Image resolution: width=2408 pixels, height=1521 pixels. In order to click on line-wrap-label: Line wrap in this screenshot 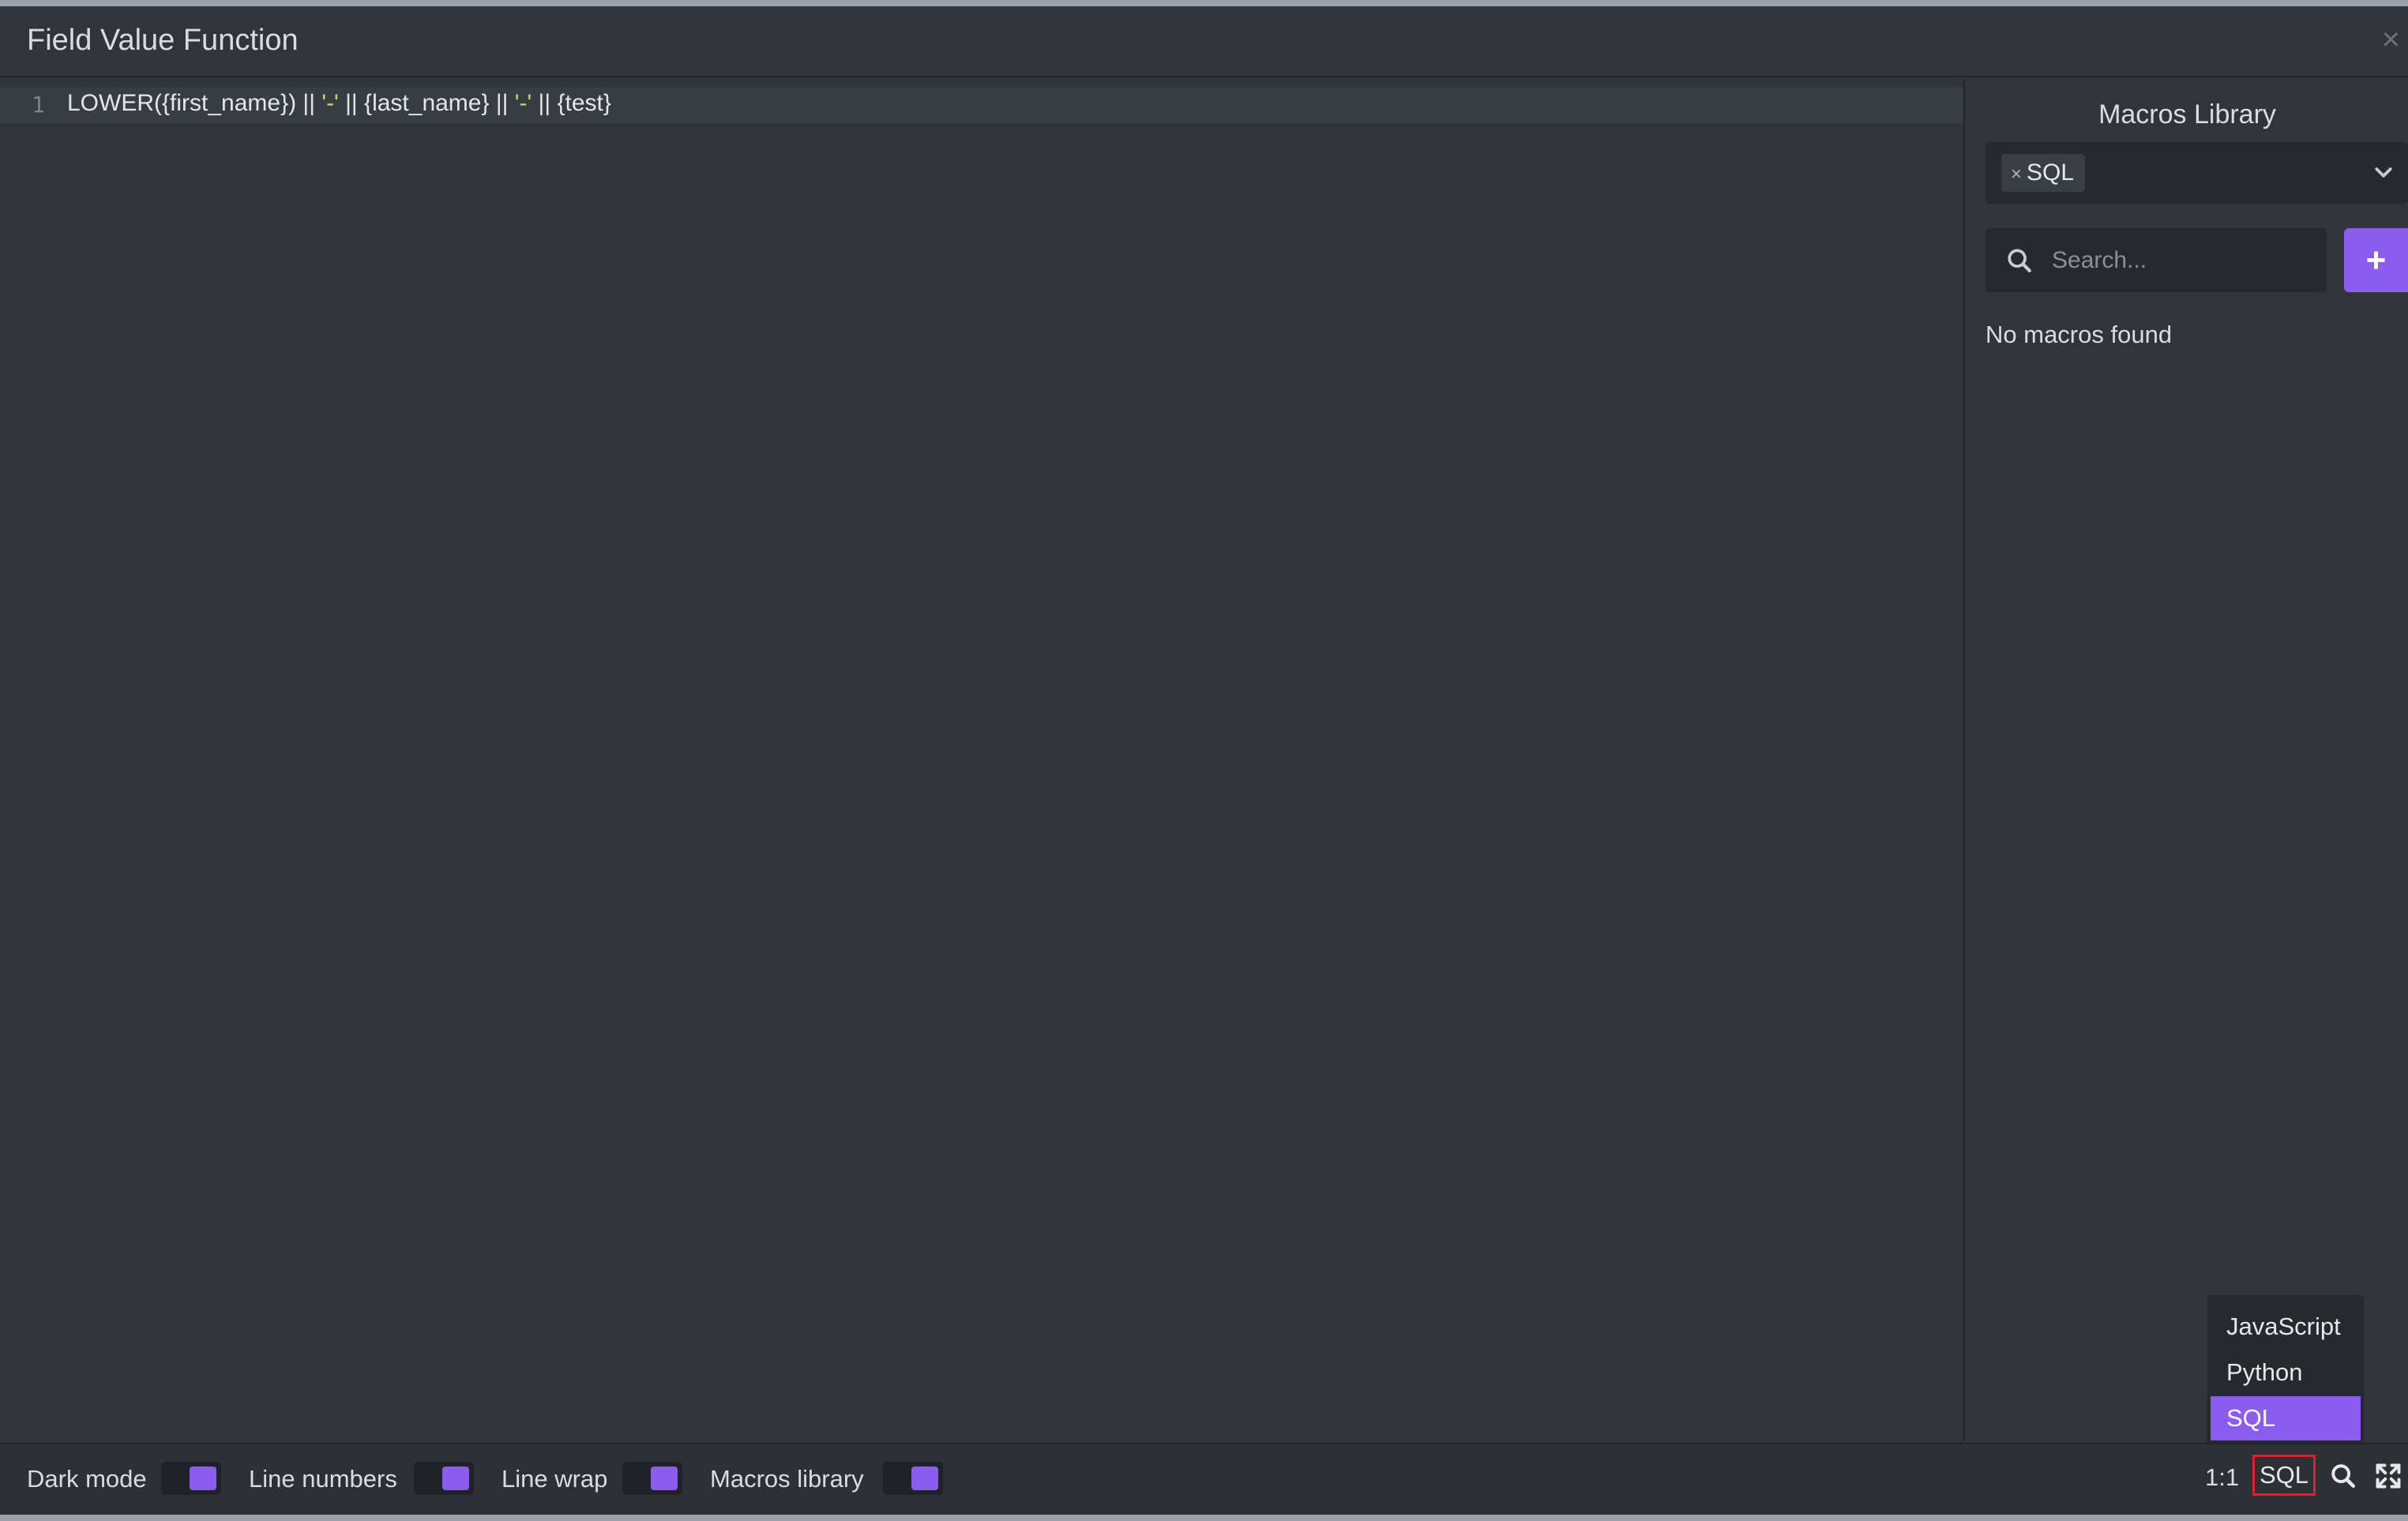, I will do `click(555, 1479)`.